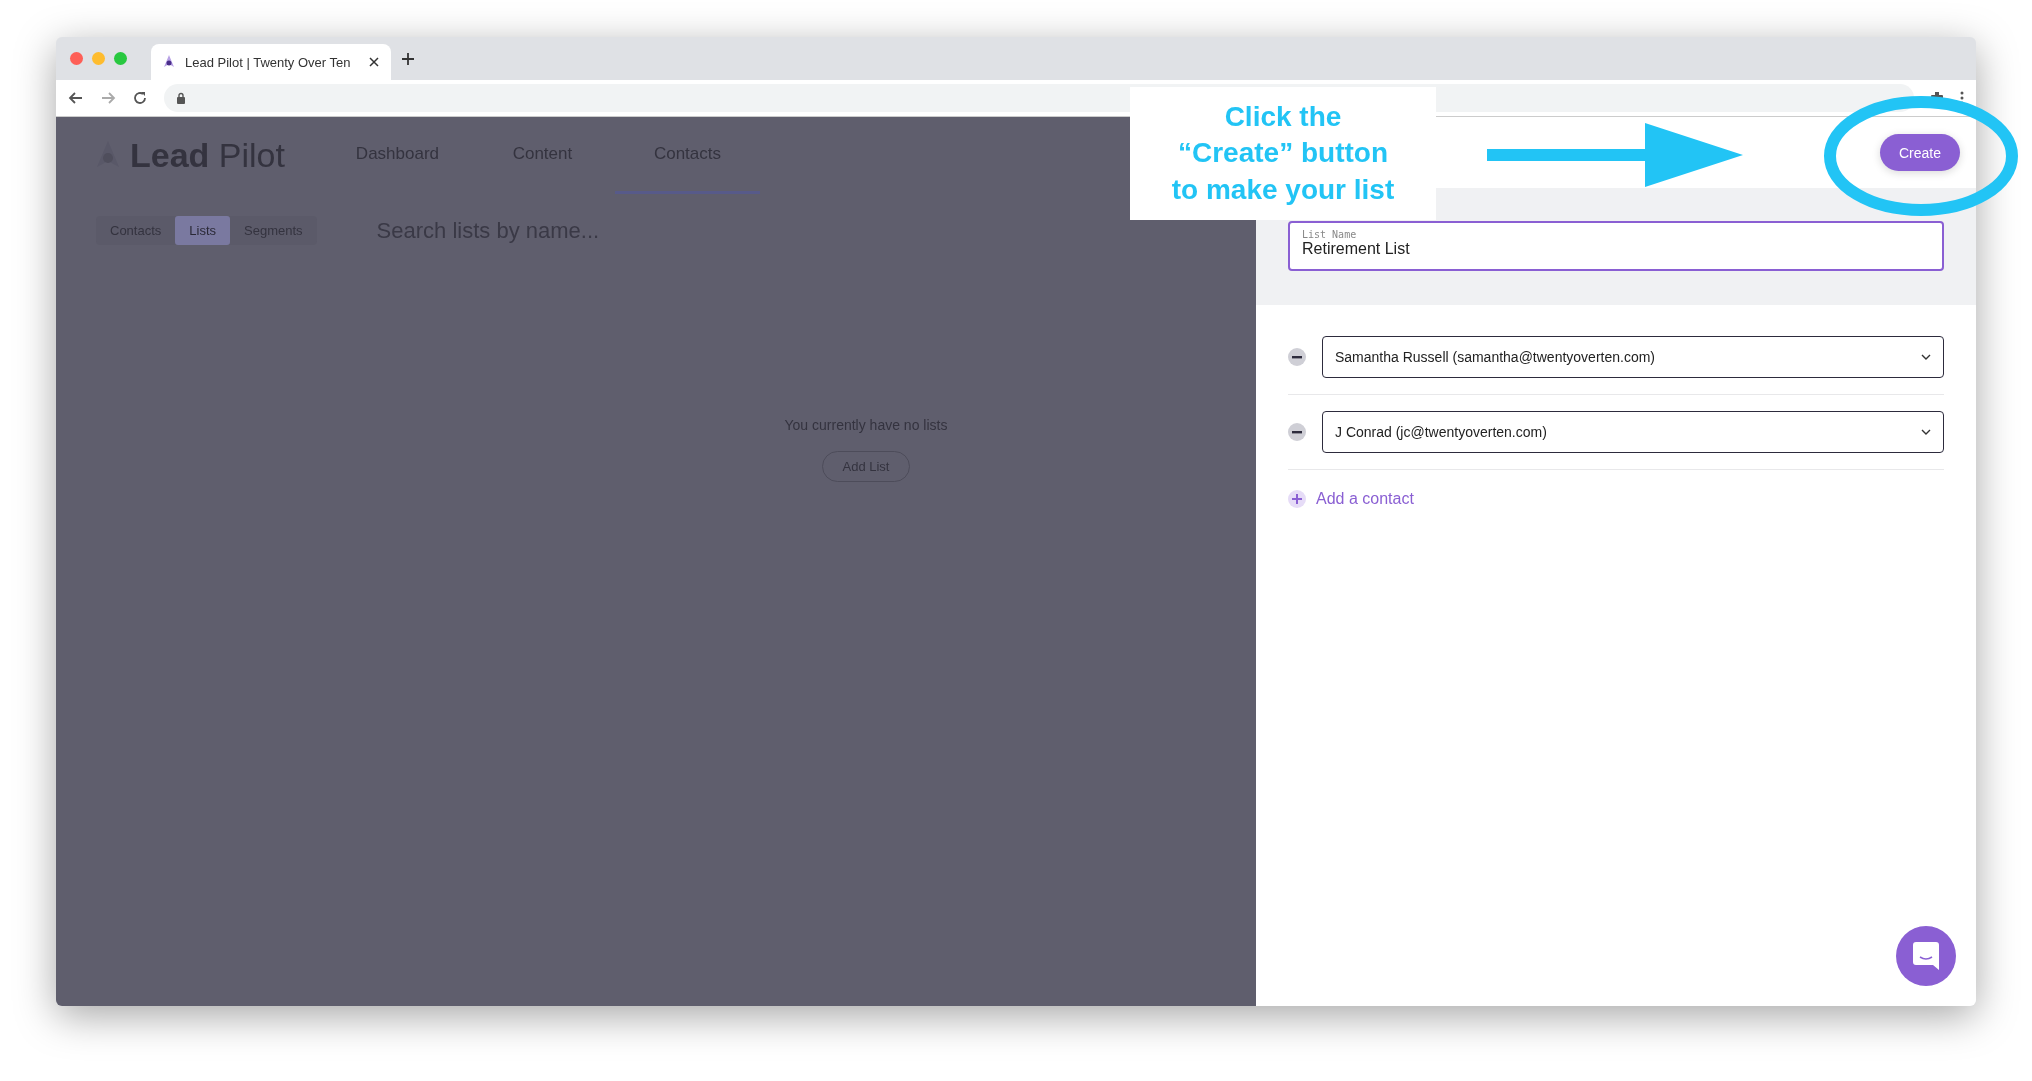 The height and width of the screenshot is (1081, 2032). What do you see at coordinates (1920, 152) in the screenshot?
I see `create-button: Create` at bounding box center [1920, 152].